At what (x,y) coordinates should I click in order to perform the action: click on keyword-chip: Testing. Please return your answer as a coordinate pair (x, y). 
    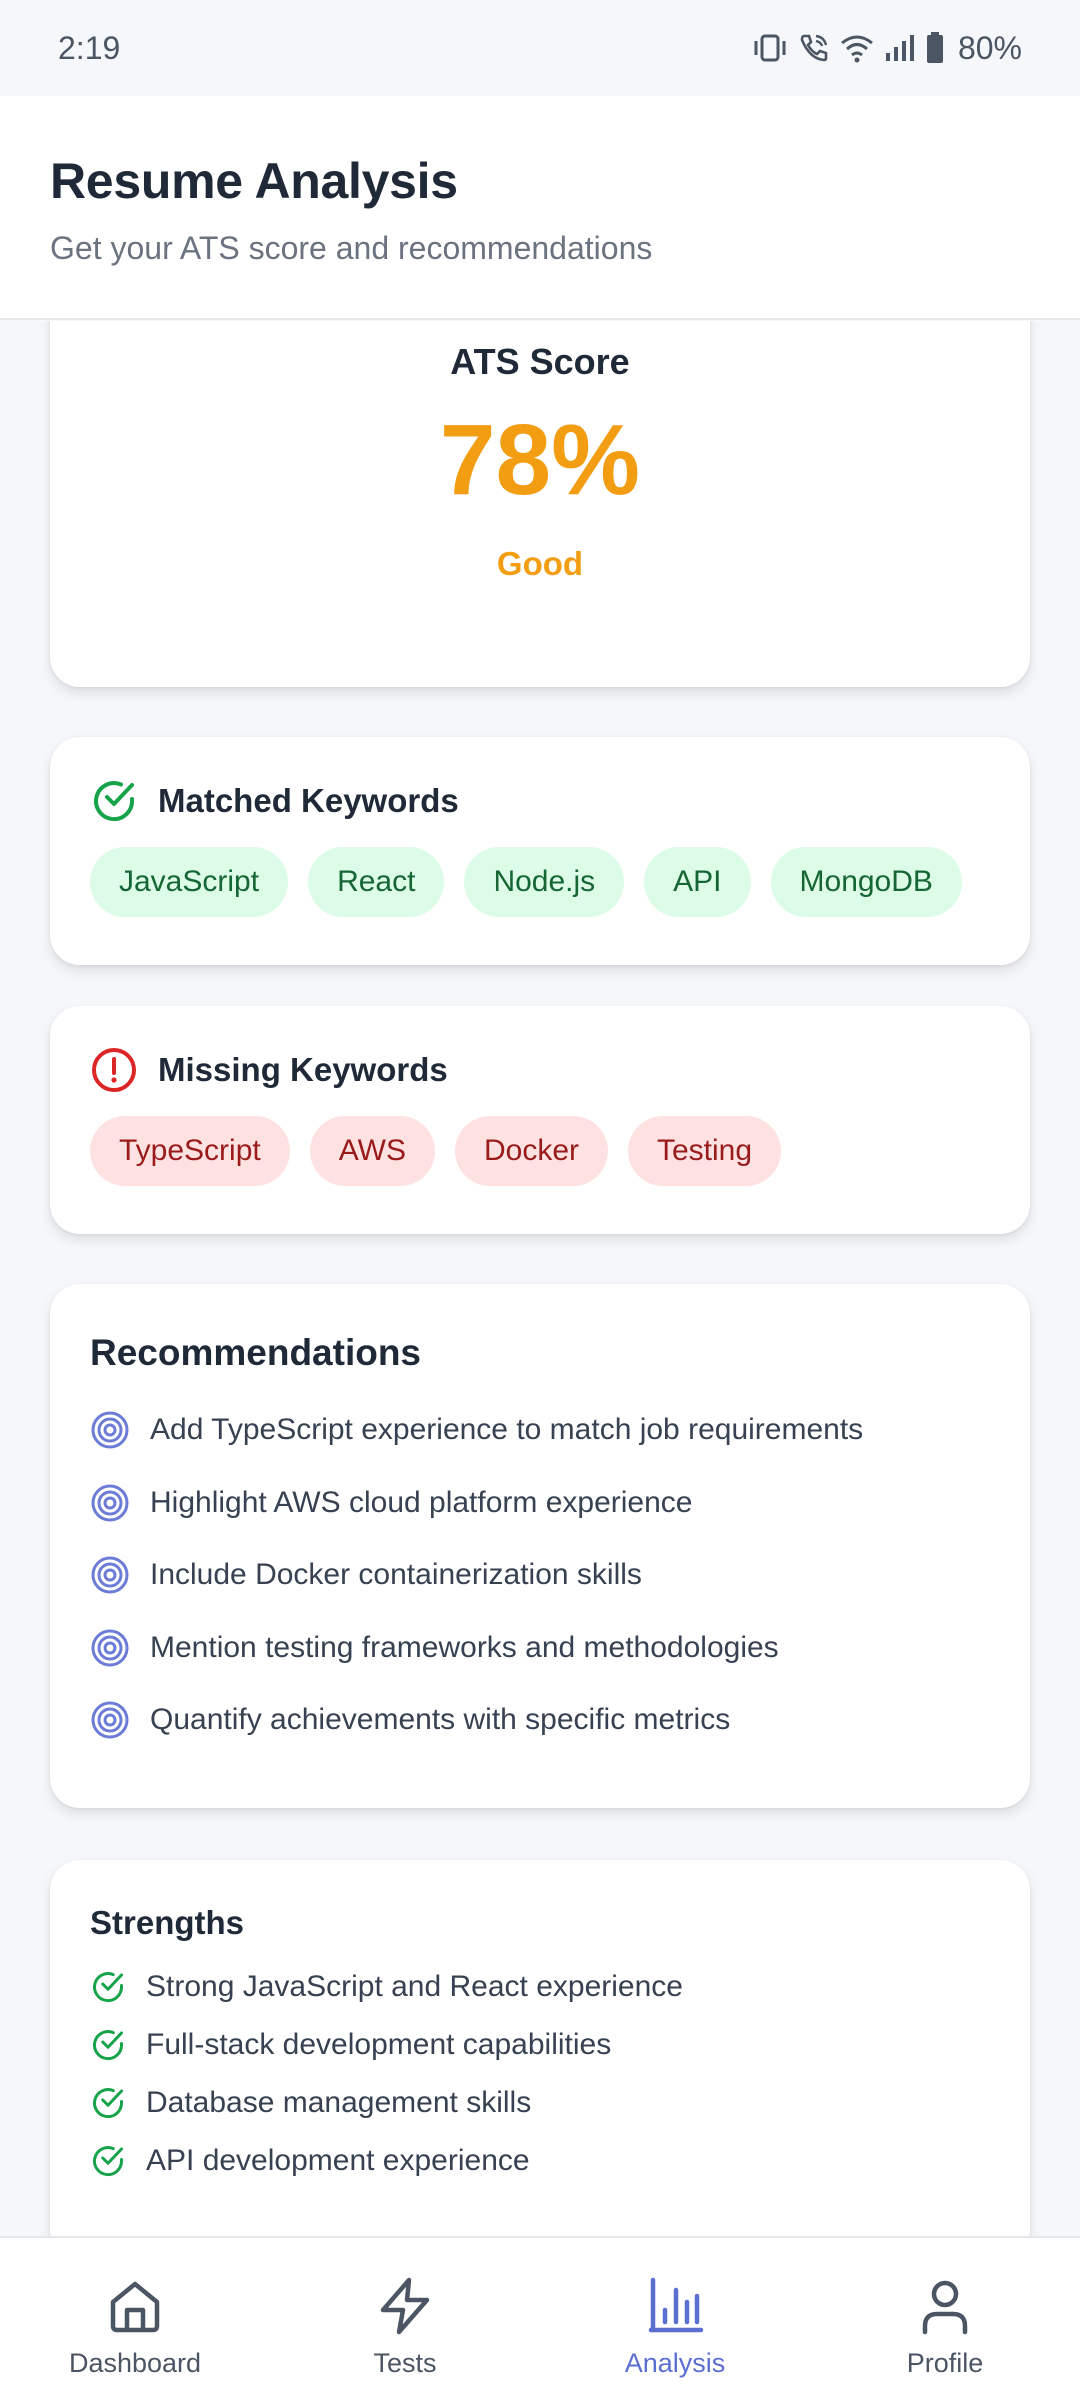
    Looking at the image, I should click on (705, 1151).